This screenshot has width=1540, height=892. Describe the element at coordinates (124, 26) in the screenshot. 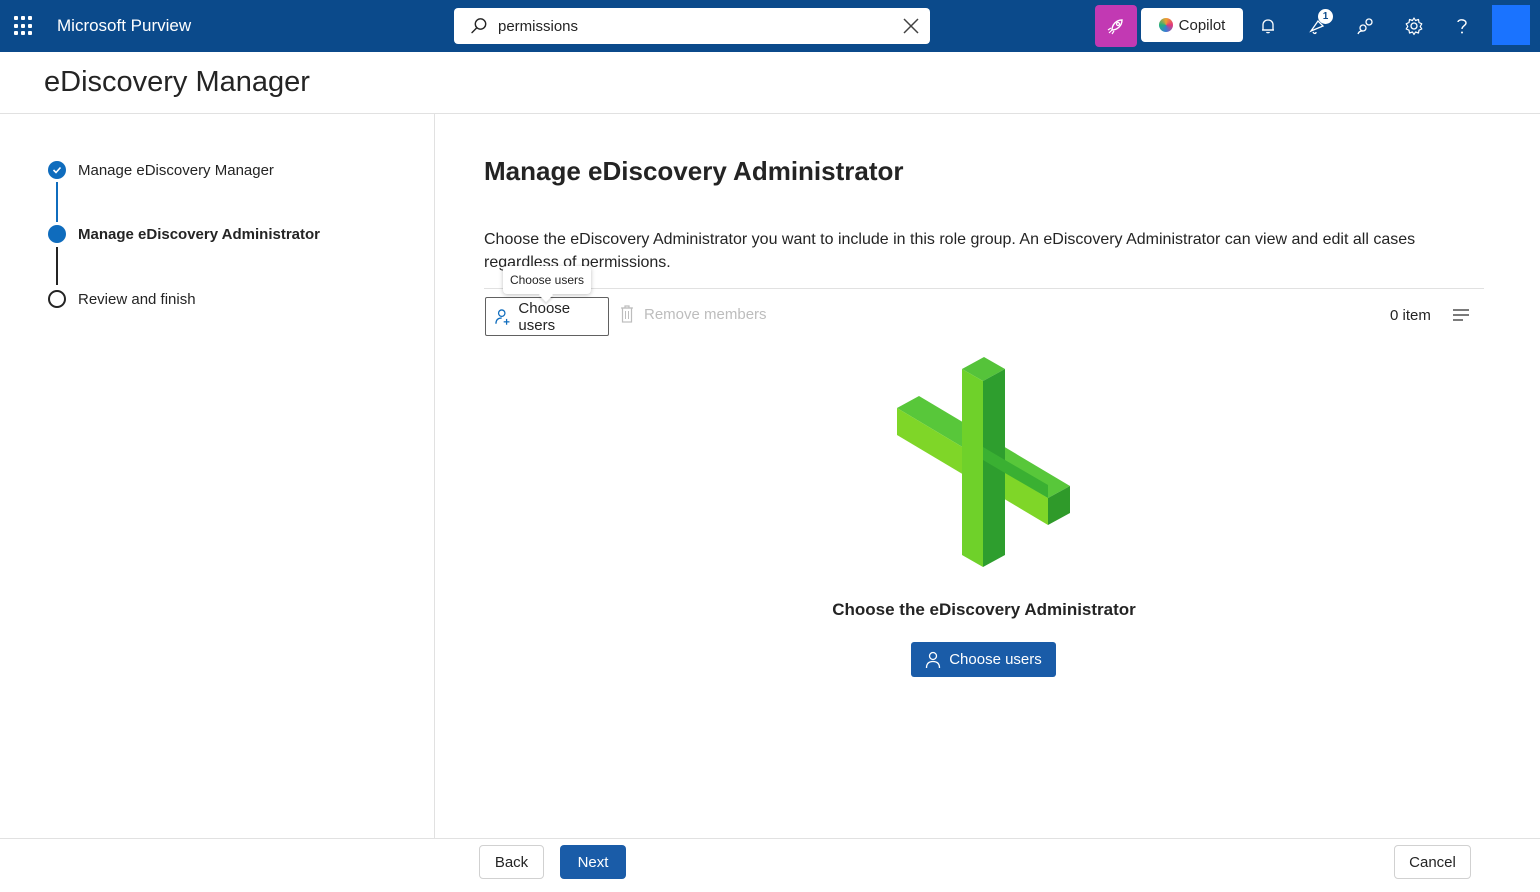

I see `app-name: Microsoft Purview` at that location.